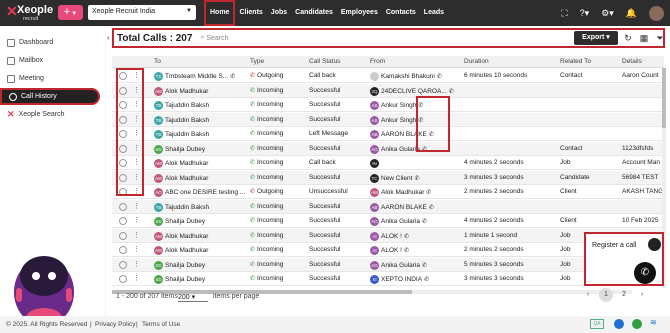 The height and width of the screenshot is (333, 670). Describe the element at coordinates (157, 61) in the screenshot. I see `col-to: To` at that location.